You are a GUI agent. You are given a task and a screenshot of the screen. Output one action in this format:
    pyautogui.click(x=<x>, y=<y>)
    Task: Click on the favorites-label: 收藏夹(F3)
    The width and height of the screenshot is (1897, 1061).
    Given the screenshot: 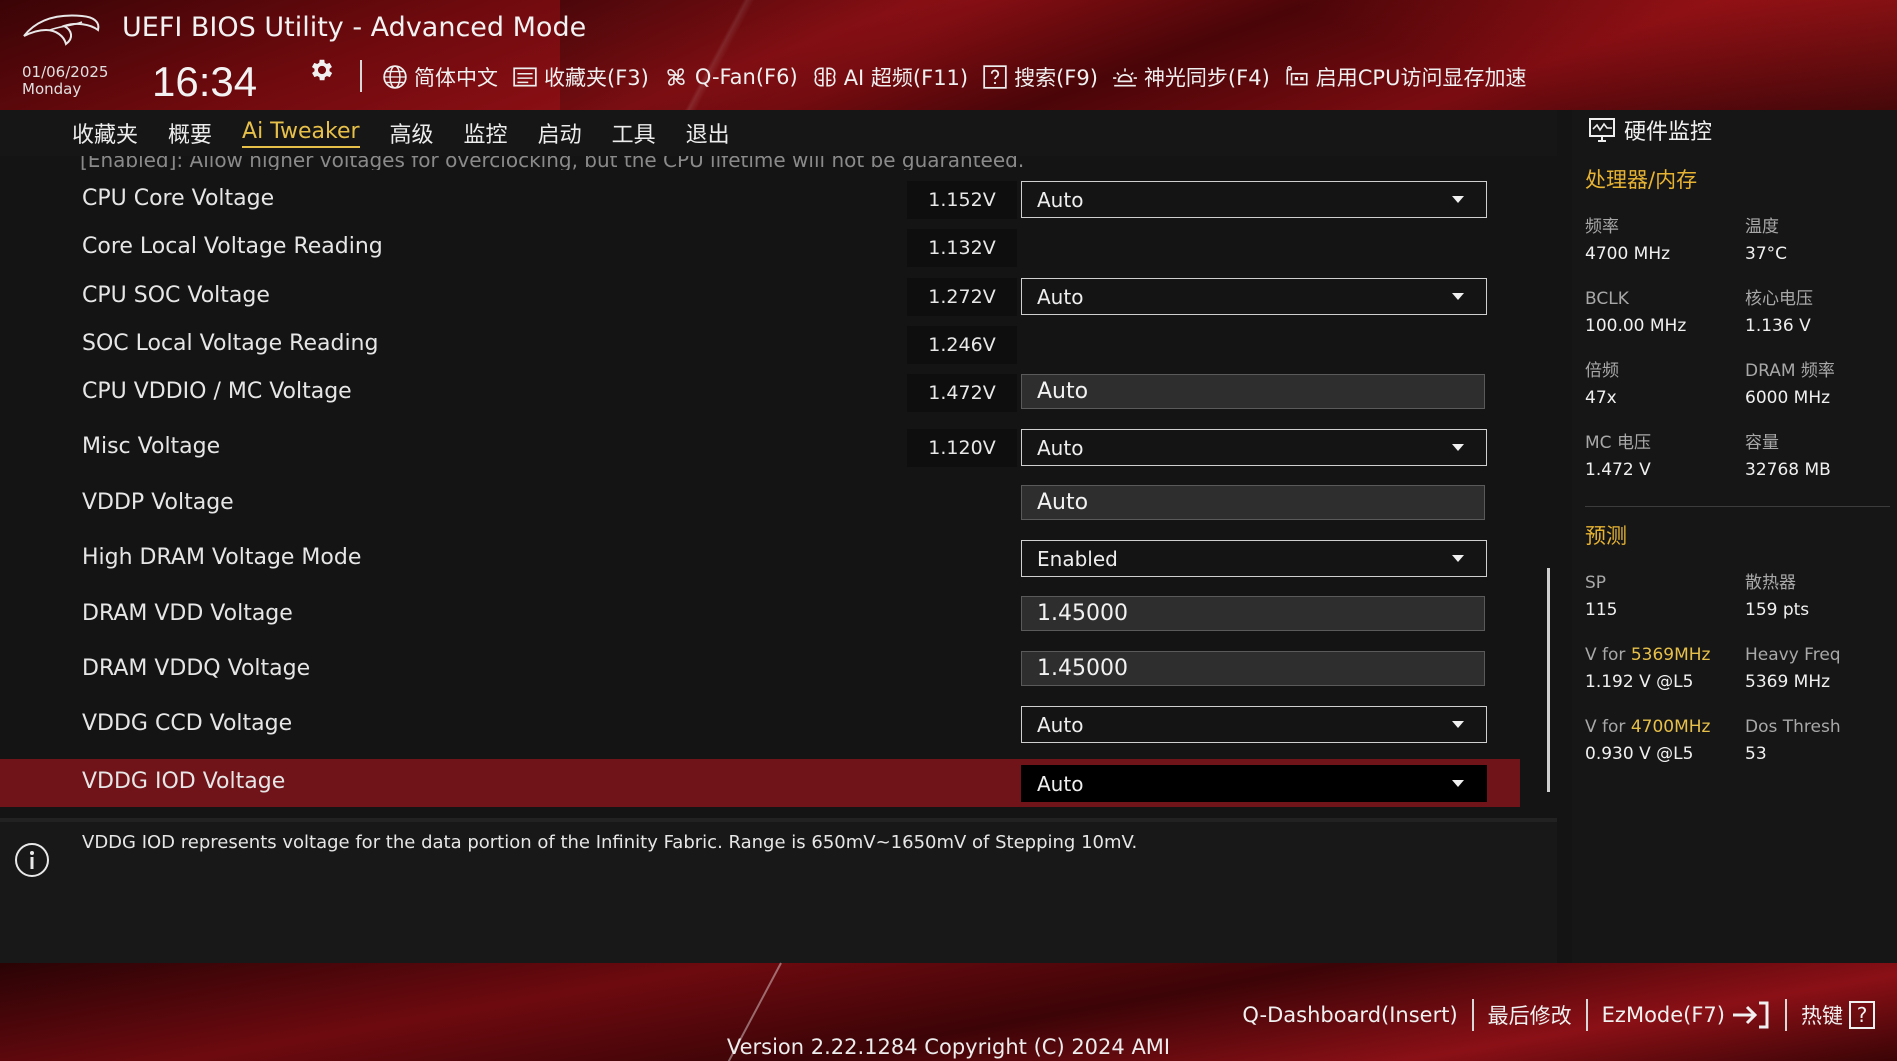 What is the action you would take?
    pyautogui.click(x=596, y=78)
    